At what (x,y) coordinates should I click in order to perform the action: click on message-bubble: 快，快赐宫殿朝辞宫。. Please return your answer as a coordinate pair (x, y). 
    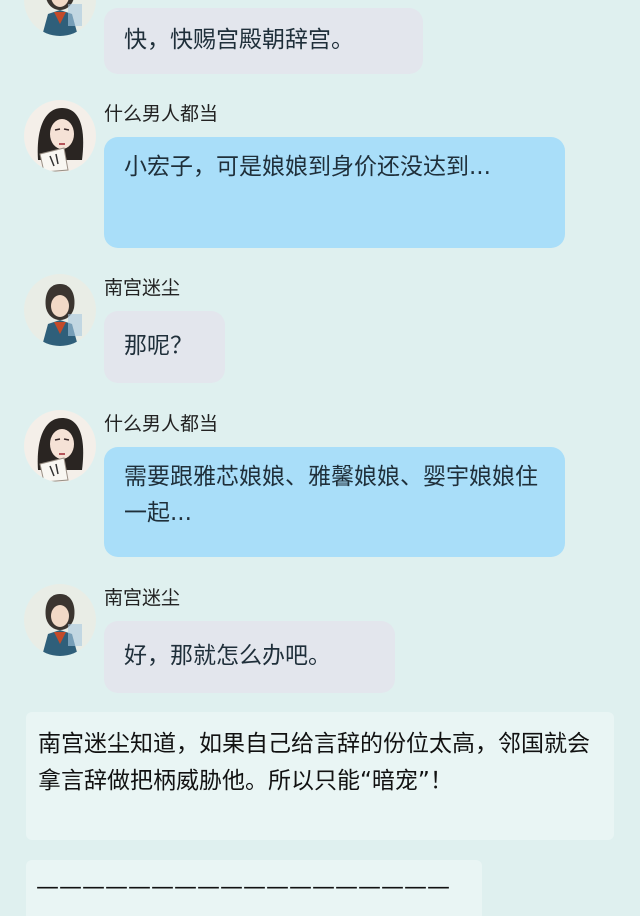
    Looking at the image, I should click on (263, 41).